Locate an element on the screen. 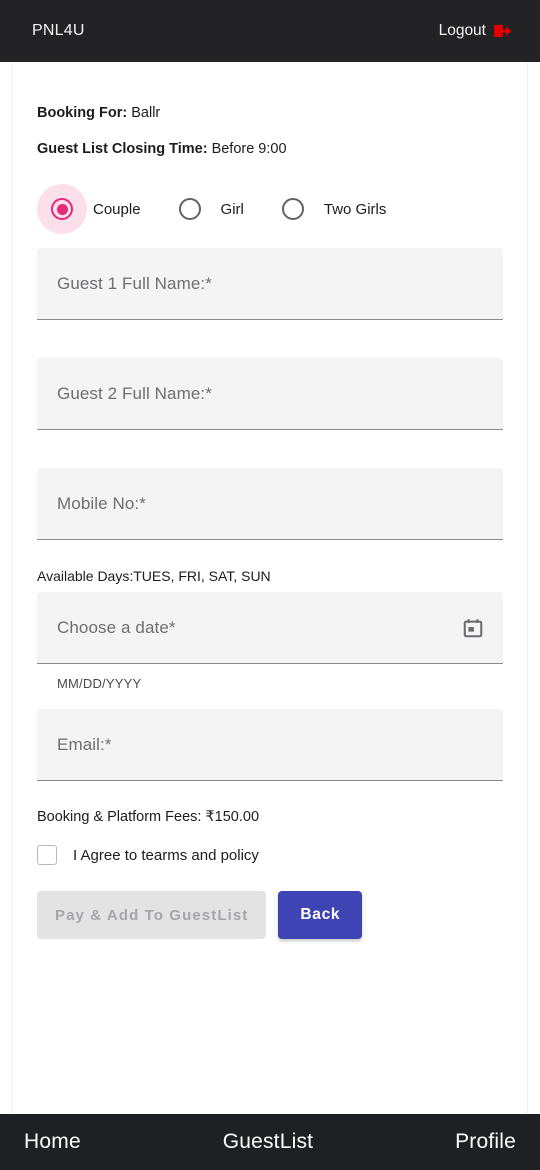 The image size is (540, 1170). date-placeholder: Choose a date* is located at coordinates (116, 627).